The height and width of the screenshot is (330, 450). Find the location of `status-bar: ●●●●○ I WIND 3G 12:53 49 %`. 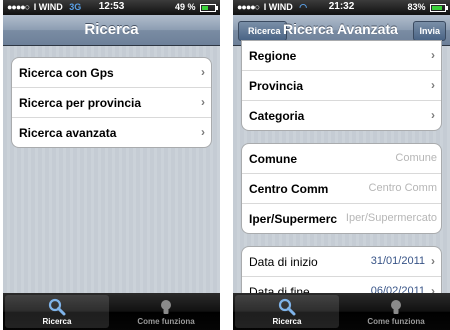

status-bar: ●●●●○ I WIND 3G 12:53 49 % is located at coordinates (111, 7).